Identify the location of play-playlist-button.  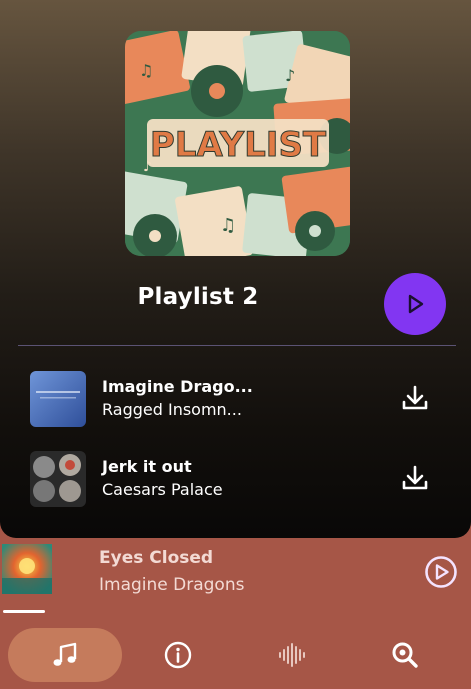
(415, 304).